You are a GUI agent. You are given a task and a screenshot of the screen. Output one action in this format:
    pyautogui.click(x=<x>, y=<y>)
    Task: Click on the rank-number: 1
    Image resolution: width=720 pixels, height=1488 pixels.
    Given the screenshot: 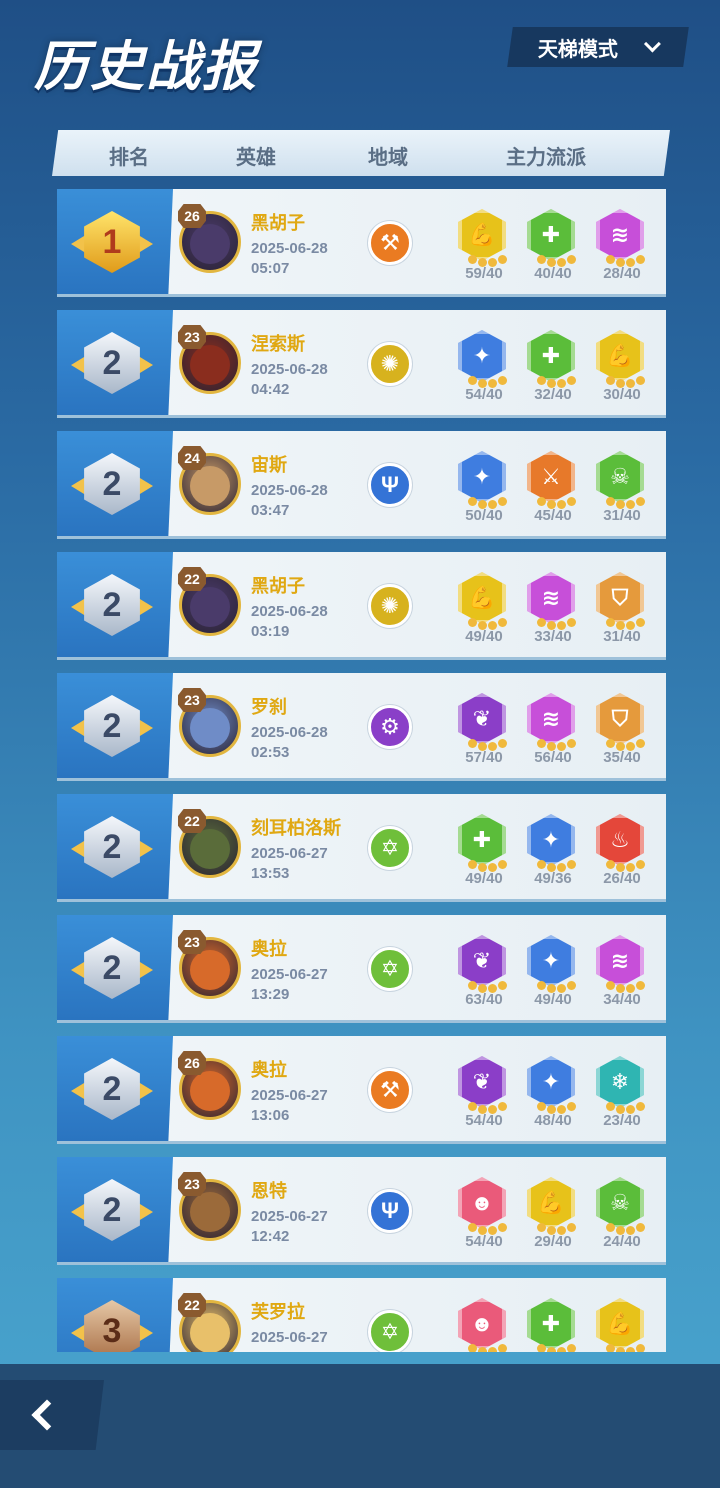 What is the action you would take?
    pyautogui.click(x=112, y=241)
    